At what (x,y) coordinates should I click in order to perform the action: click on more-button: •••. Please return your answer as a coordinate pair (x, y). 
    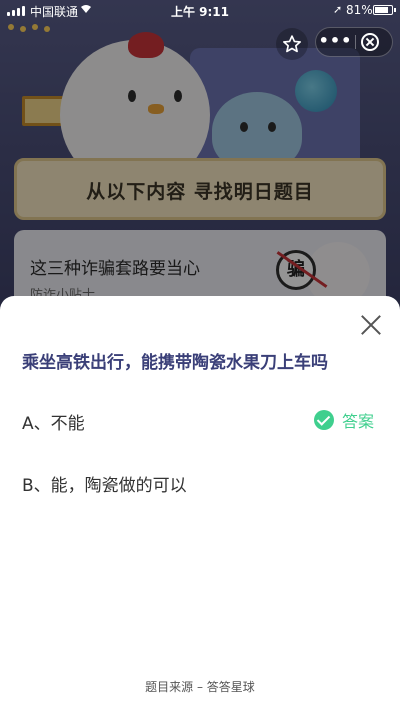
    Looking at the image, I should click on (335, 42).